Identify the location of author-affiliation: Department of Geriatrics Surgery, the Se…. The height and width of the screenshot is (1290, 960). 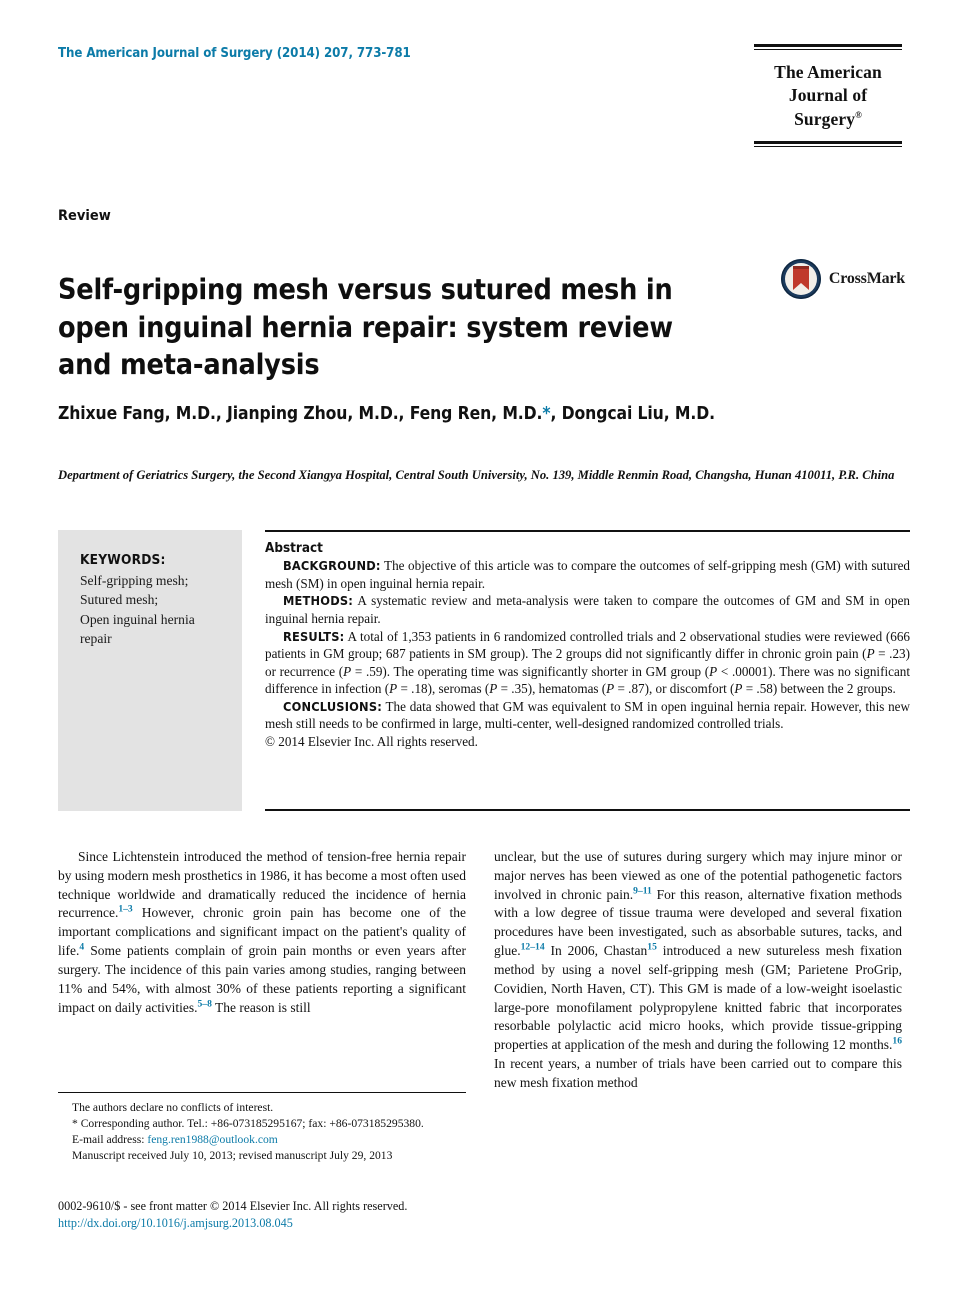
(476, 475).